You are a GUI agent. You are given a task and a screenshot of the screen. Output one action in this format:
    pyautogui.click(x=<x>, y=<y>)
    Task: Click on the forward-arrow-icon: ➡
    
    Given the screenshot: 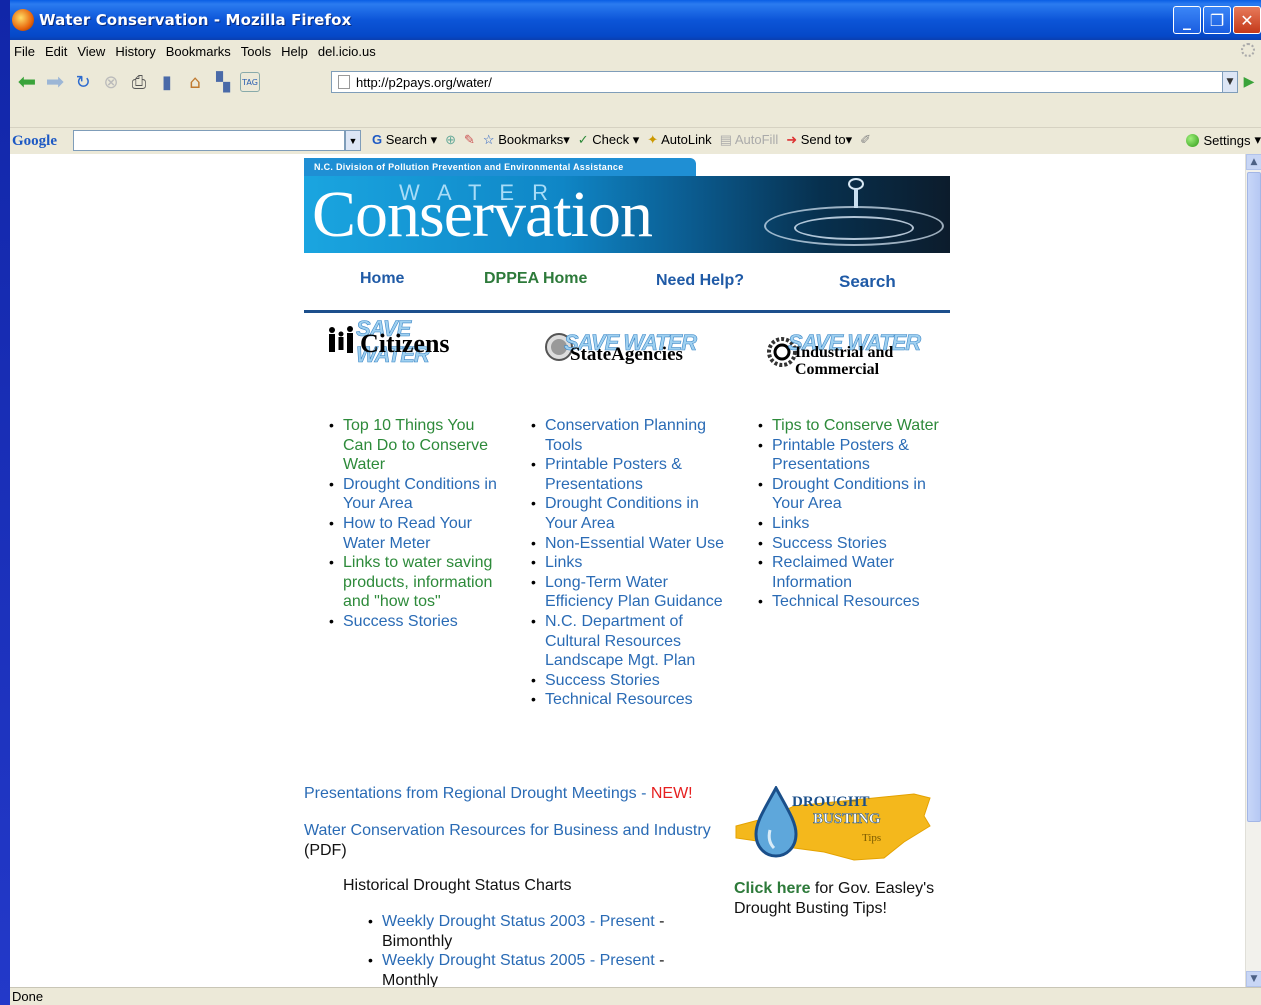 What is the action you would take?
    pyautogui.click(x=55, y=82)
    